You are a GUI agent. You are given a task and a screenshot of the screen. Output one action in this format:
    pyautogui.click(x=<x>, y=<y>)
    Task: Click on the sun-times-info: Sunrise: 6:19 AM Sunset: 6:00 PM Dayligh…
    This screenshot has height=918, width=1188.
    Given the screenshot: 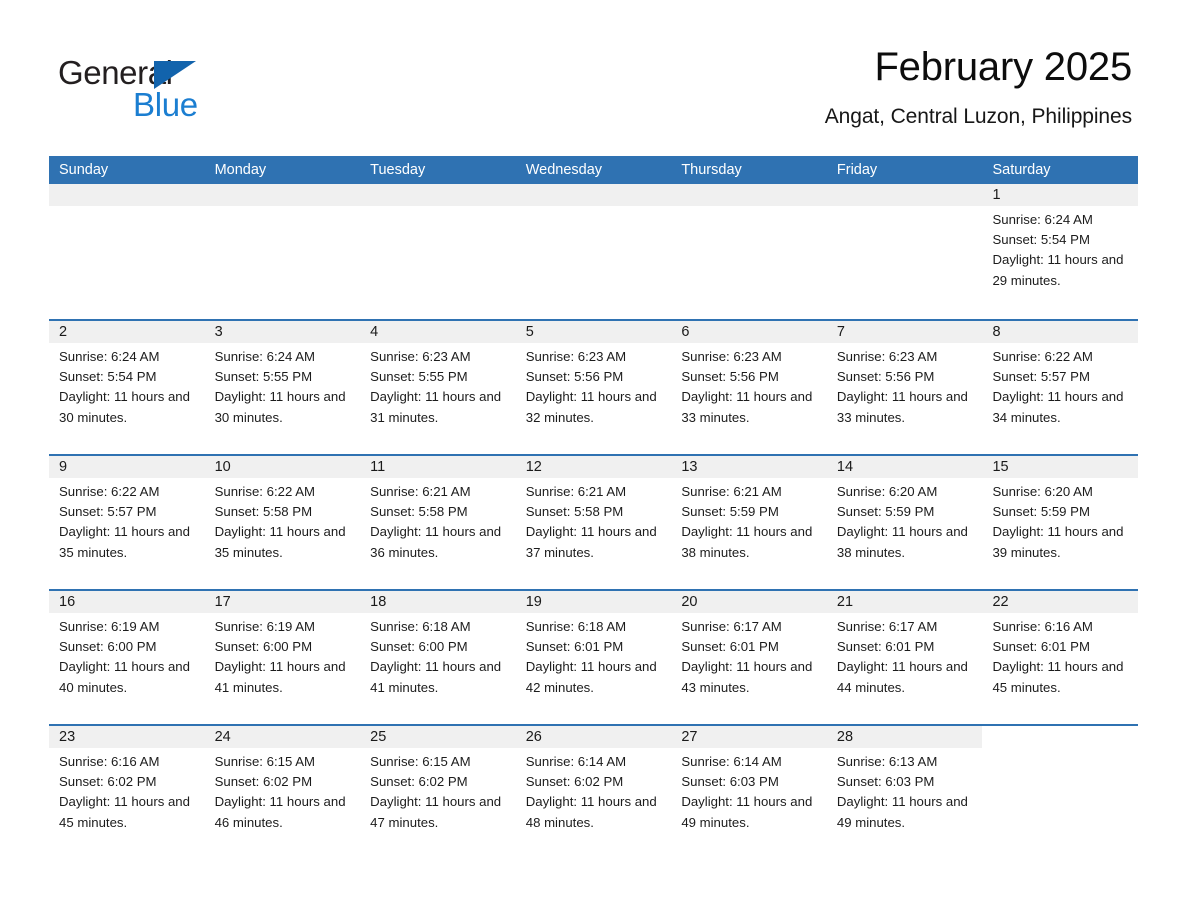 What is the action you would take?
    pyautogui.click(x=280, y=657)
    